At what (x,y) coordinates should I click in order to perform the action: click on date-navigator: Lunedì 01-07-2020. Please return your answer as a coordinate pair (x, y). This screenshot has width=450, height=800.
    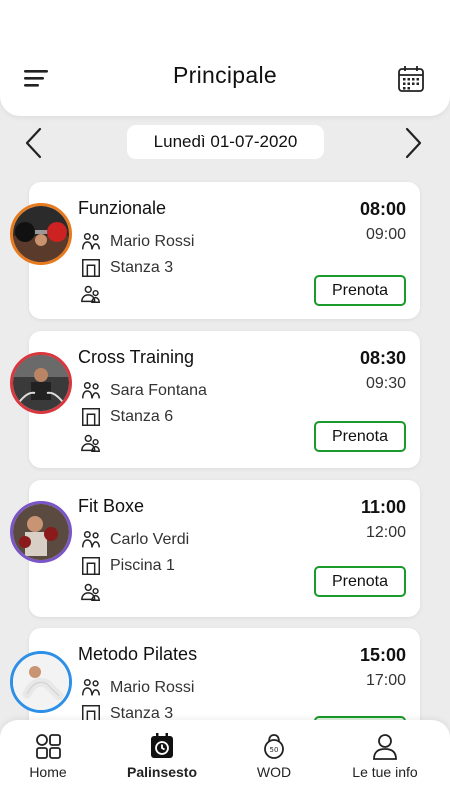
    Looking at the image, I should click on (225, 143).